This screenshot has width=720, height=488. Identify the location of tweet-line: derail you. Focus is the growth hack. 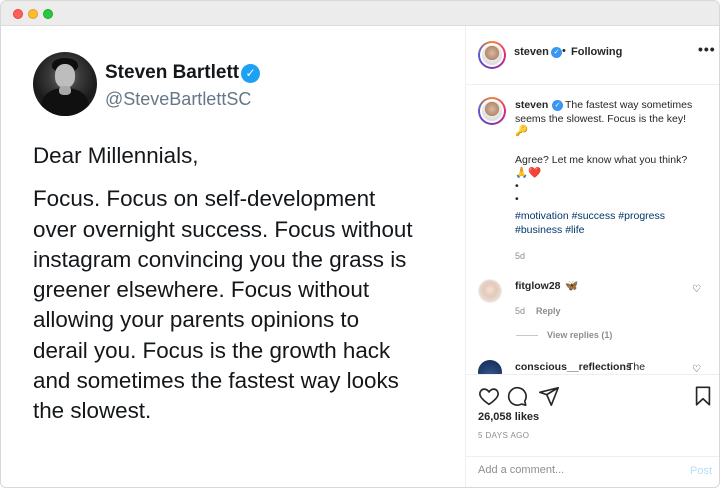
(212, 350).